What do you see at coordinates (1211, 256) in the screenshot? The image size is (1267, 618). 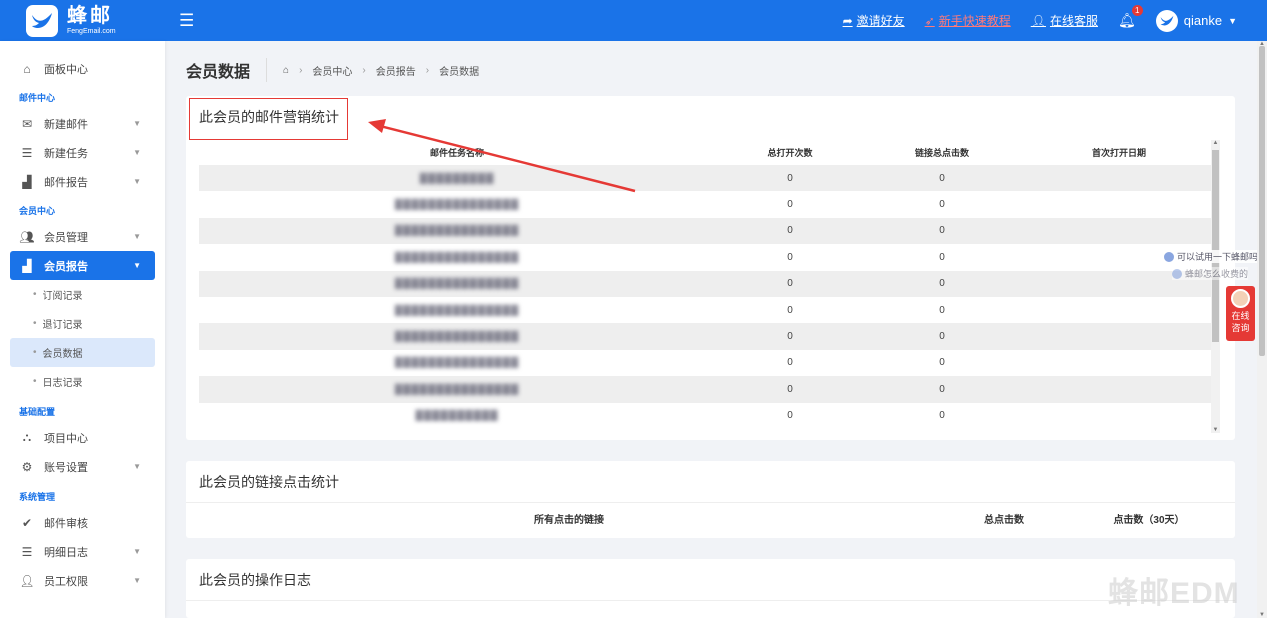 I see `quick-question-1: 可以试用一下蜂邮吗` at bounding box center [1211, 256].